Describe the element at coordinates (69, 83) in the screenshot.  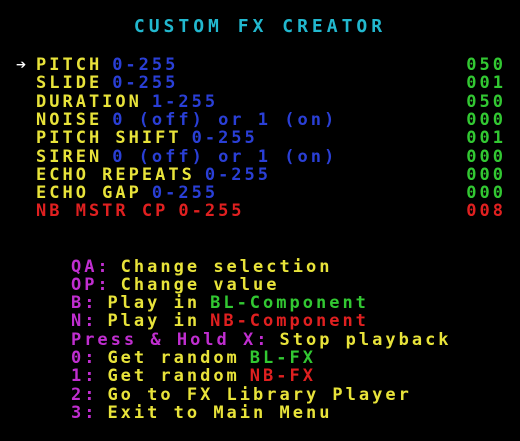
I see `param-name: SLIDE` at that location.